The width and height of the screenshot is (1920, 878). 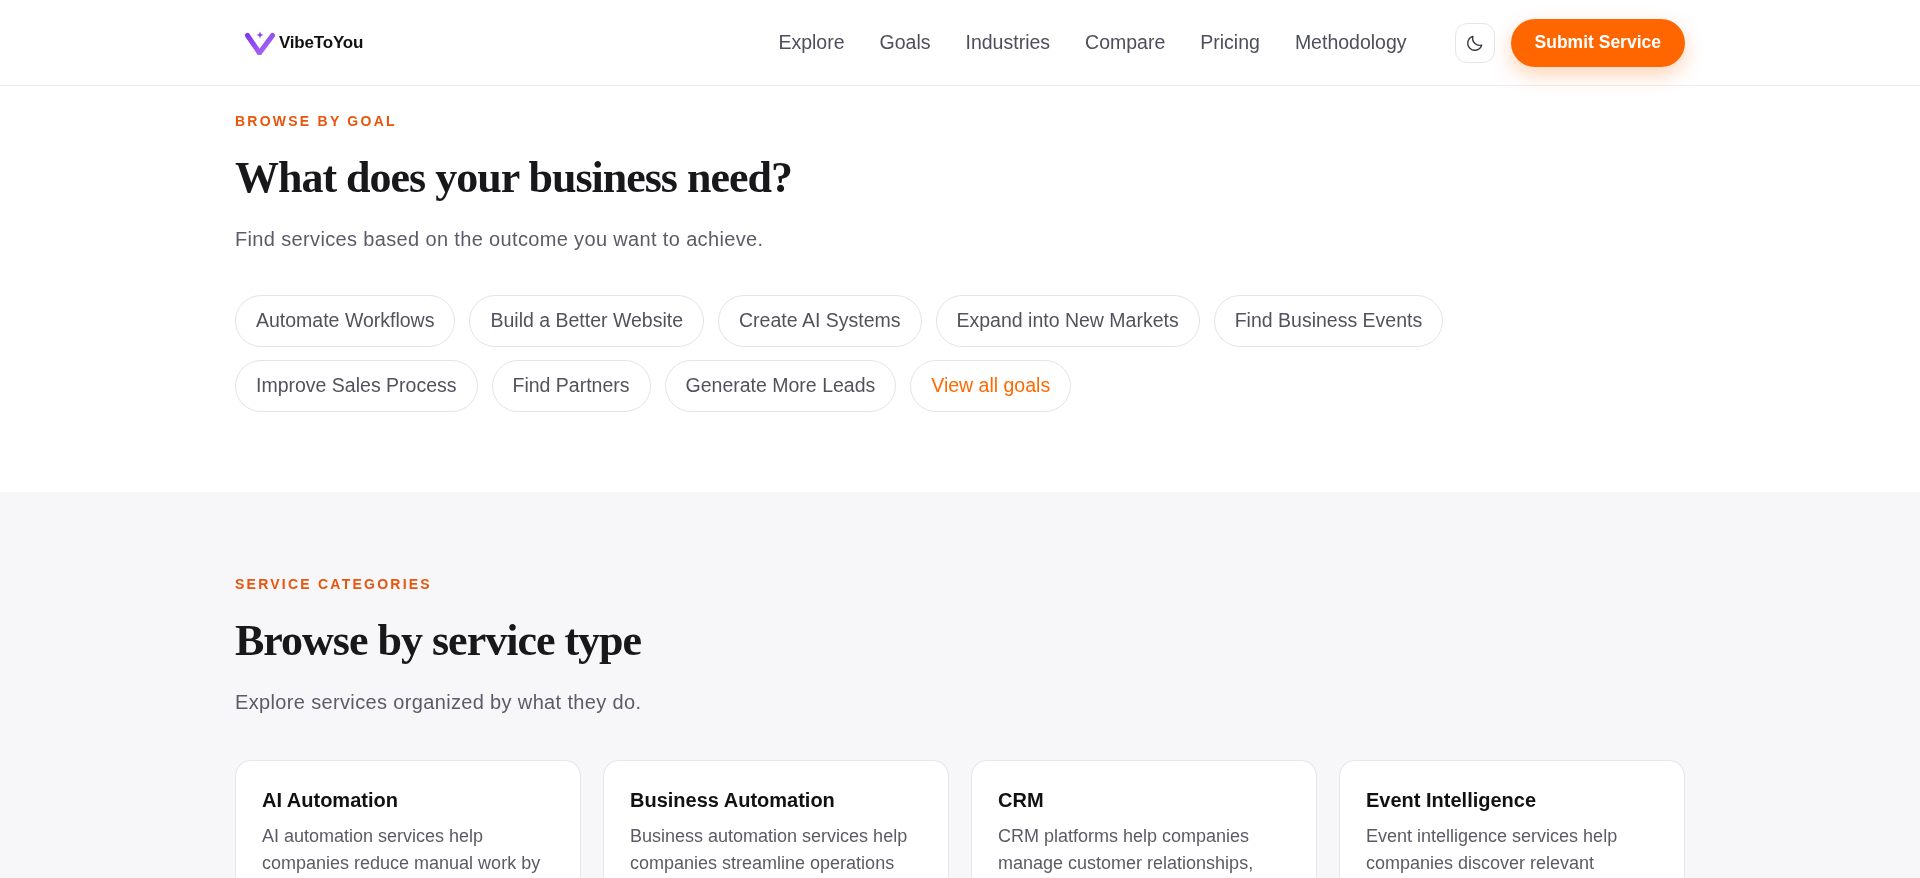 I want to click on goal-chip: Find Business Events, so click(x=1328, y=321).